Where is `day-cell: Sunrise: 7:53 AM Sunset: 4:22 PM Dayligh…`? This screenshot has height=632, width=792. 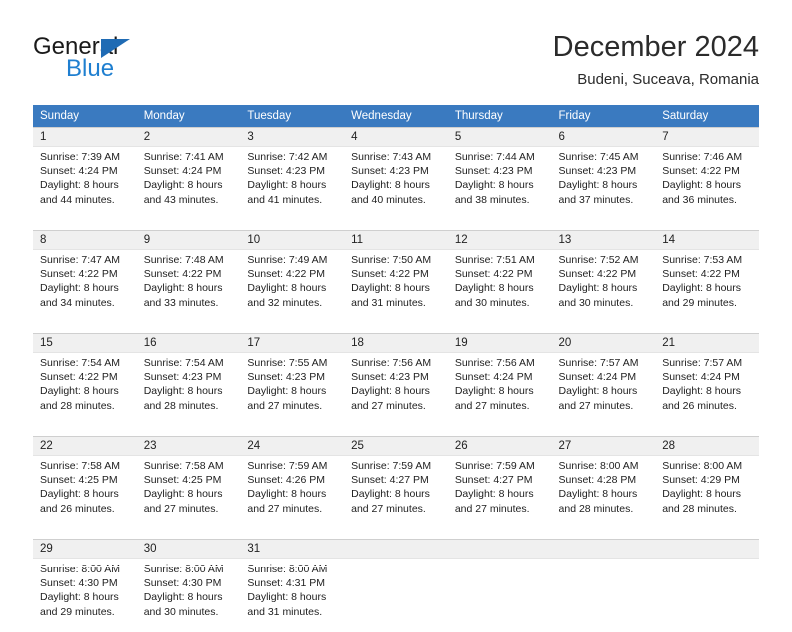
day-cell: Sunrise: 7:53 AM Sunset: 4:22 PM Dayligh… is located at coordinates (707, 287).